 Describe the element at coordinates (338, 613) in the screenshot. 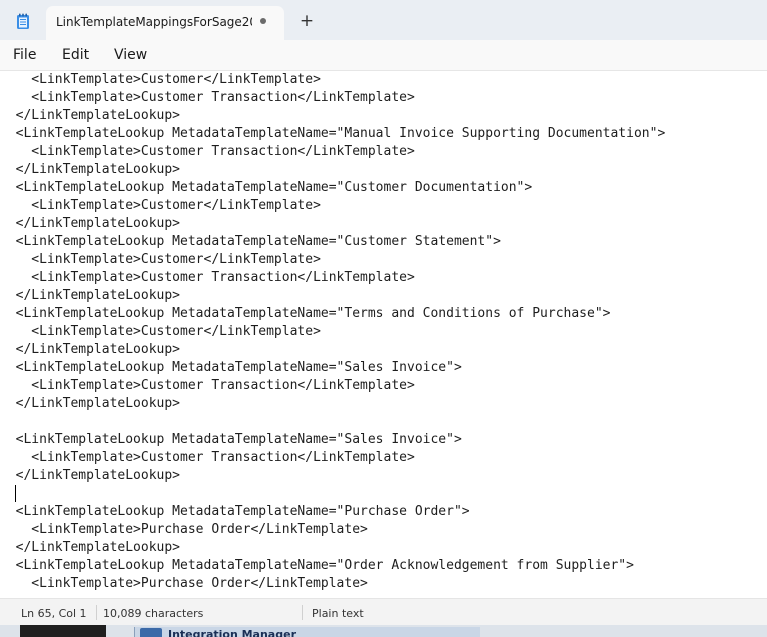

I see `status-encoding: Plain text` at that location.